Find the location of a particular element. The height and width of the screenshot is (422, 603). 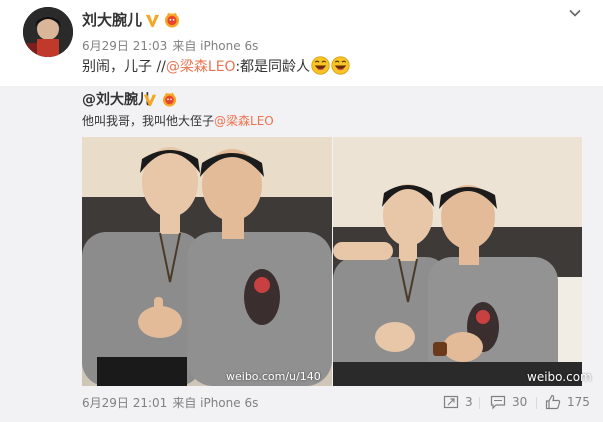

post-meta: 6月29日 21:03 来自 iPhone 6s is located at coordinates (170, 46).